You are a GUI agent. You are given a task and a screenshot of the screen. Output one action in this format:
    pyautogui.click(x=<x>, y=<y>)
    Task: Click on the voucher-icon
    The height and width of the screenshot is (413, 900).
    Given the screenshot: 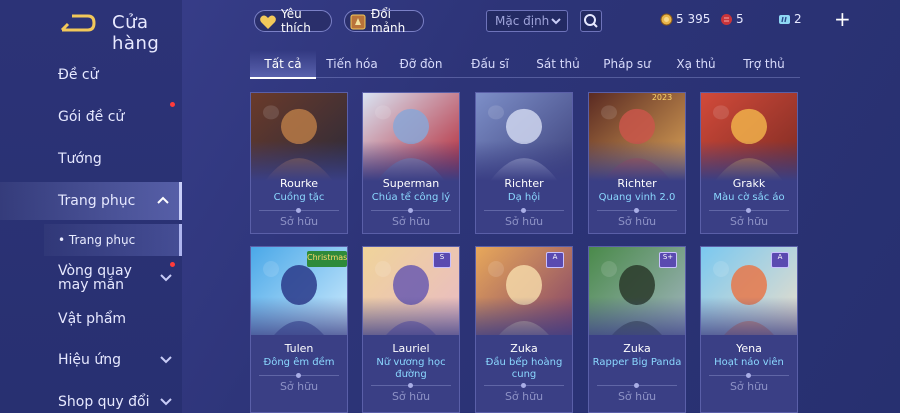 What is the action you would take?
    pyautogui.click(x=784, y=19)
    